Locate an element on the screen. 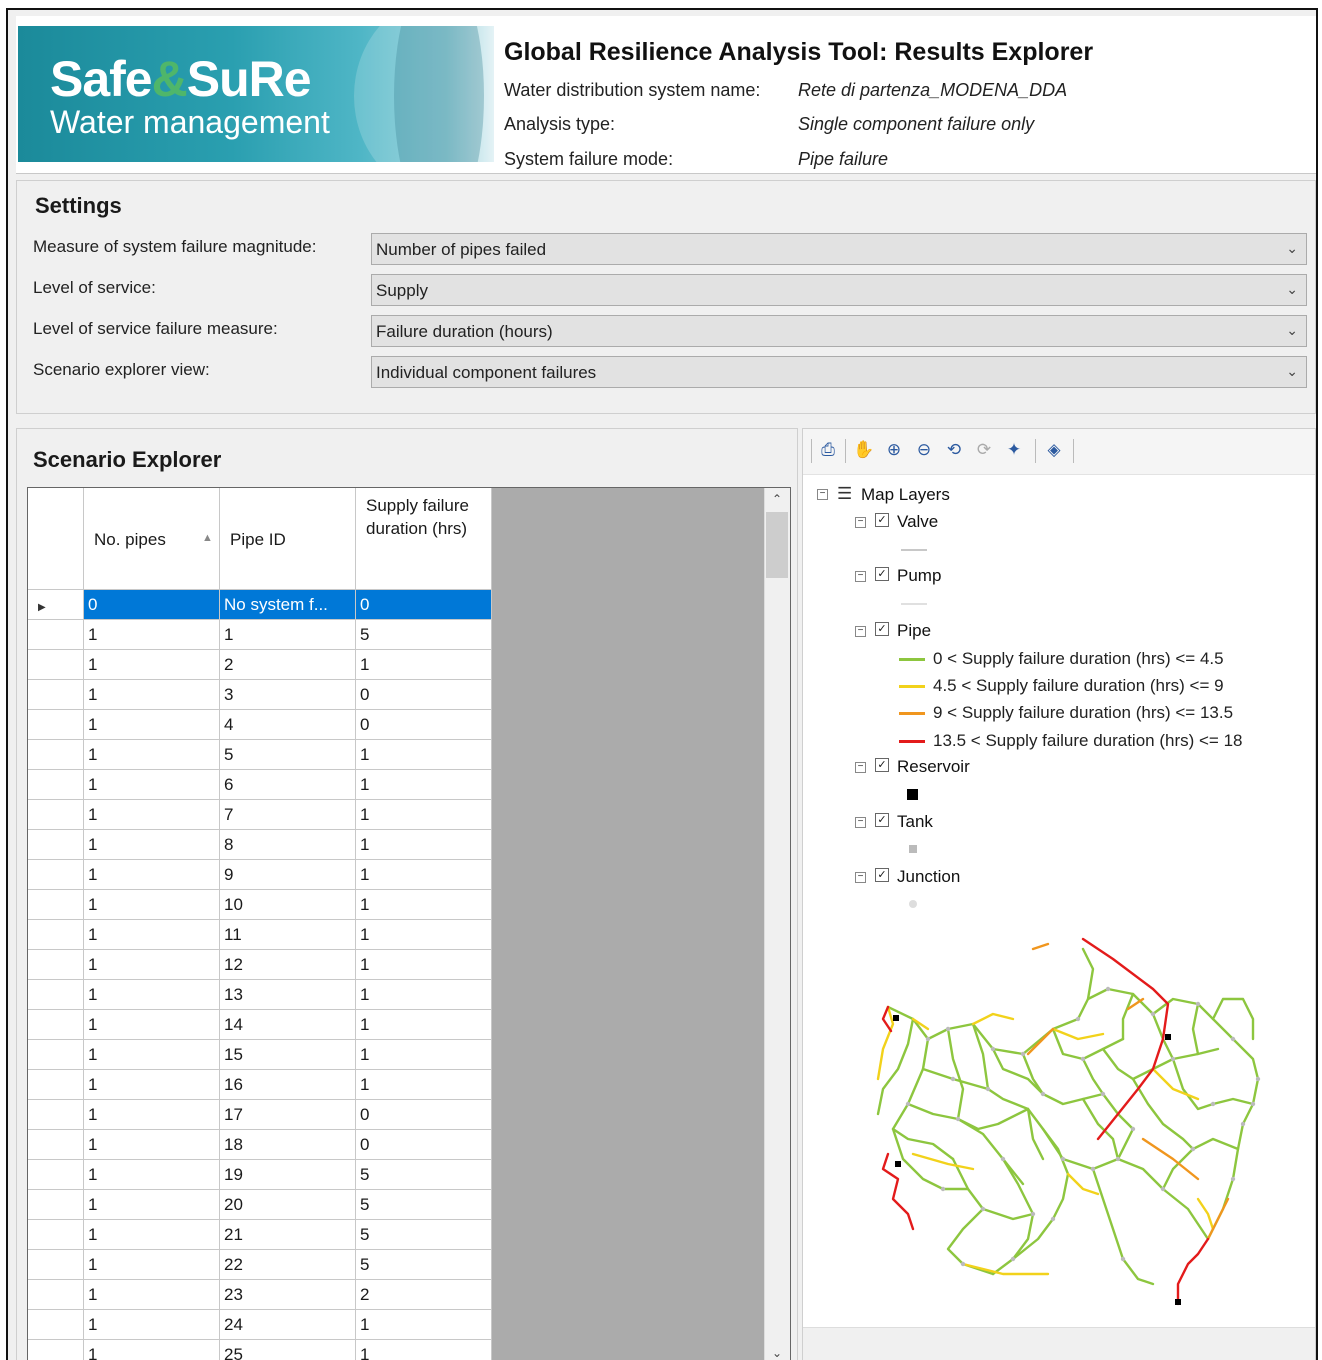 Image resolution: width=1322 pixels, height=1360 pixels. table-row: 191 is located at coordinates (260, 875).